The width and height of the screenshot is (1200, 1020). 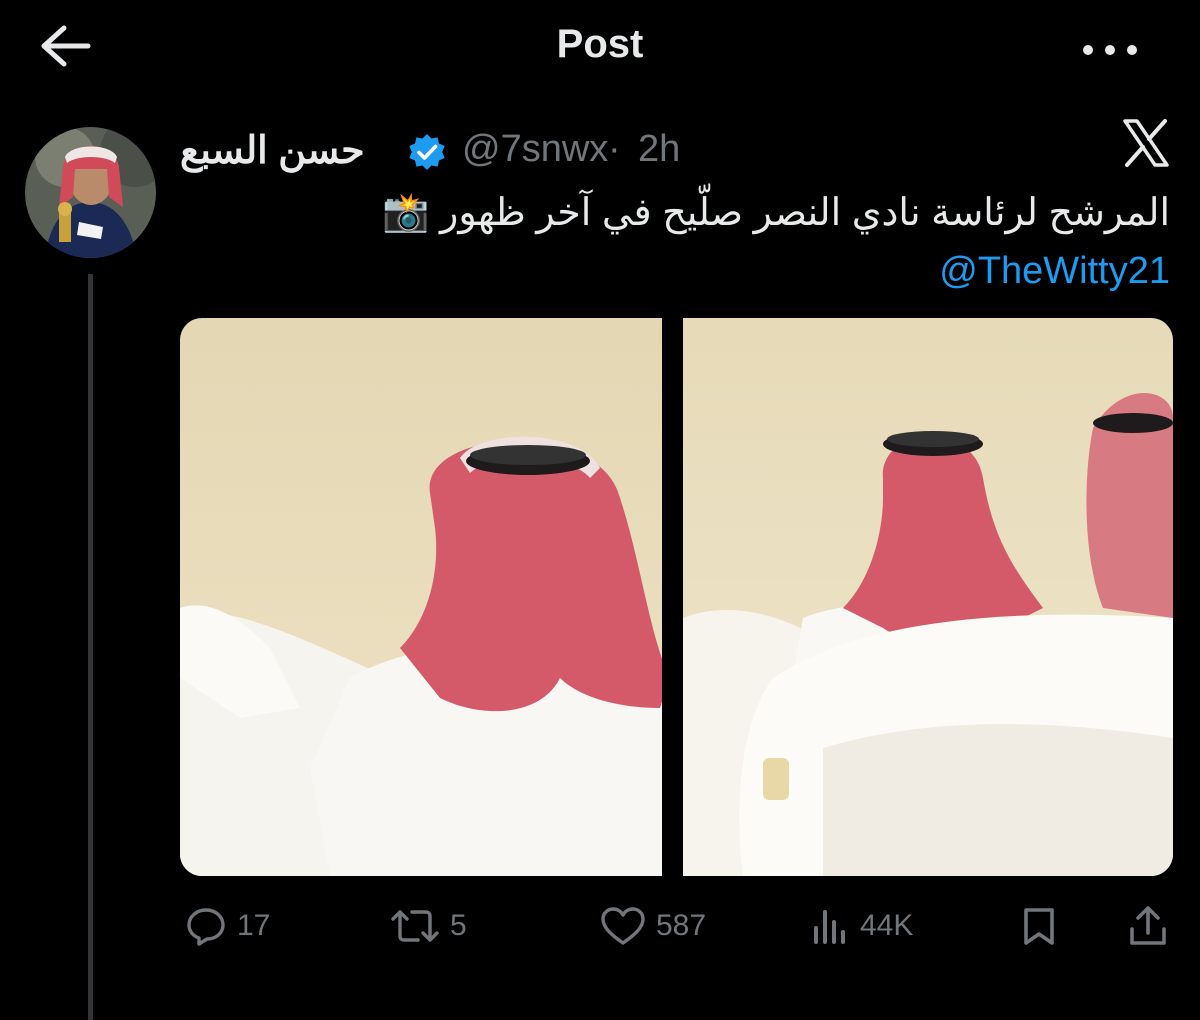 I want to click on action-bar: 17 5 587 44K, so click(x=676, y=928).